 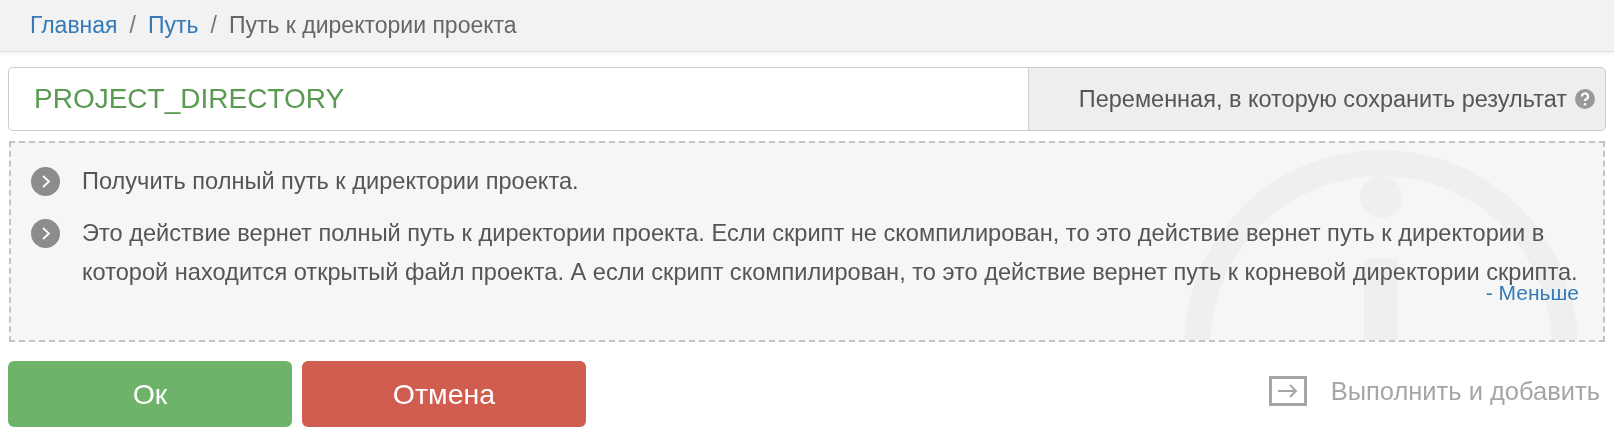 I want to click on addon-label: Переменная, в которую сохранить результат, so click(x=1322, y=99).